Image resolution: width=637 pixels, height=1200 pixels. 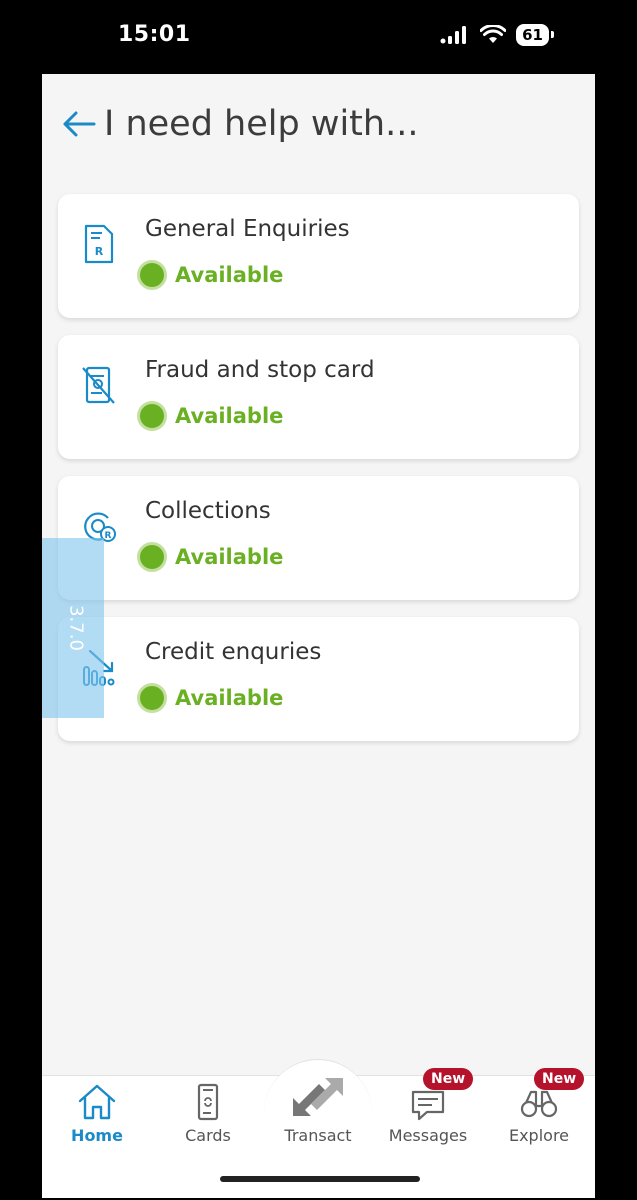 I want to click on nav-label: Cards, so click(x=208, y=1135).